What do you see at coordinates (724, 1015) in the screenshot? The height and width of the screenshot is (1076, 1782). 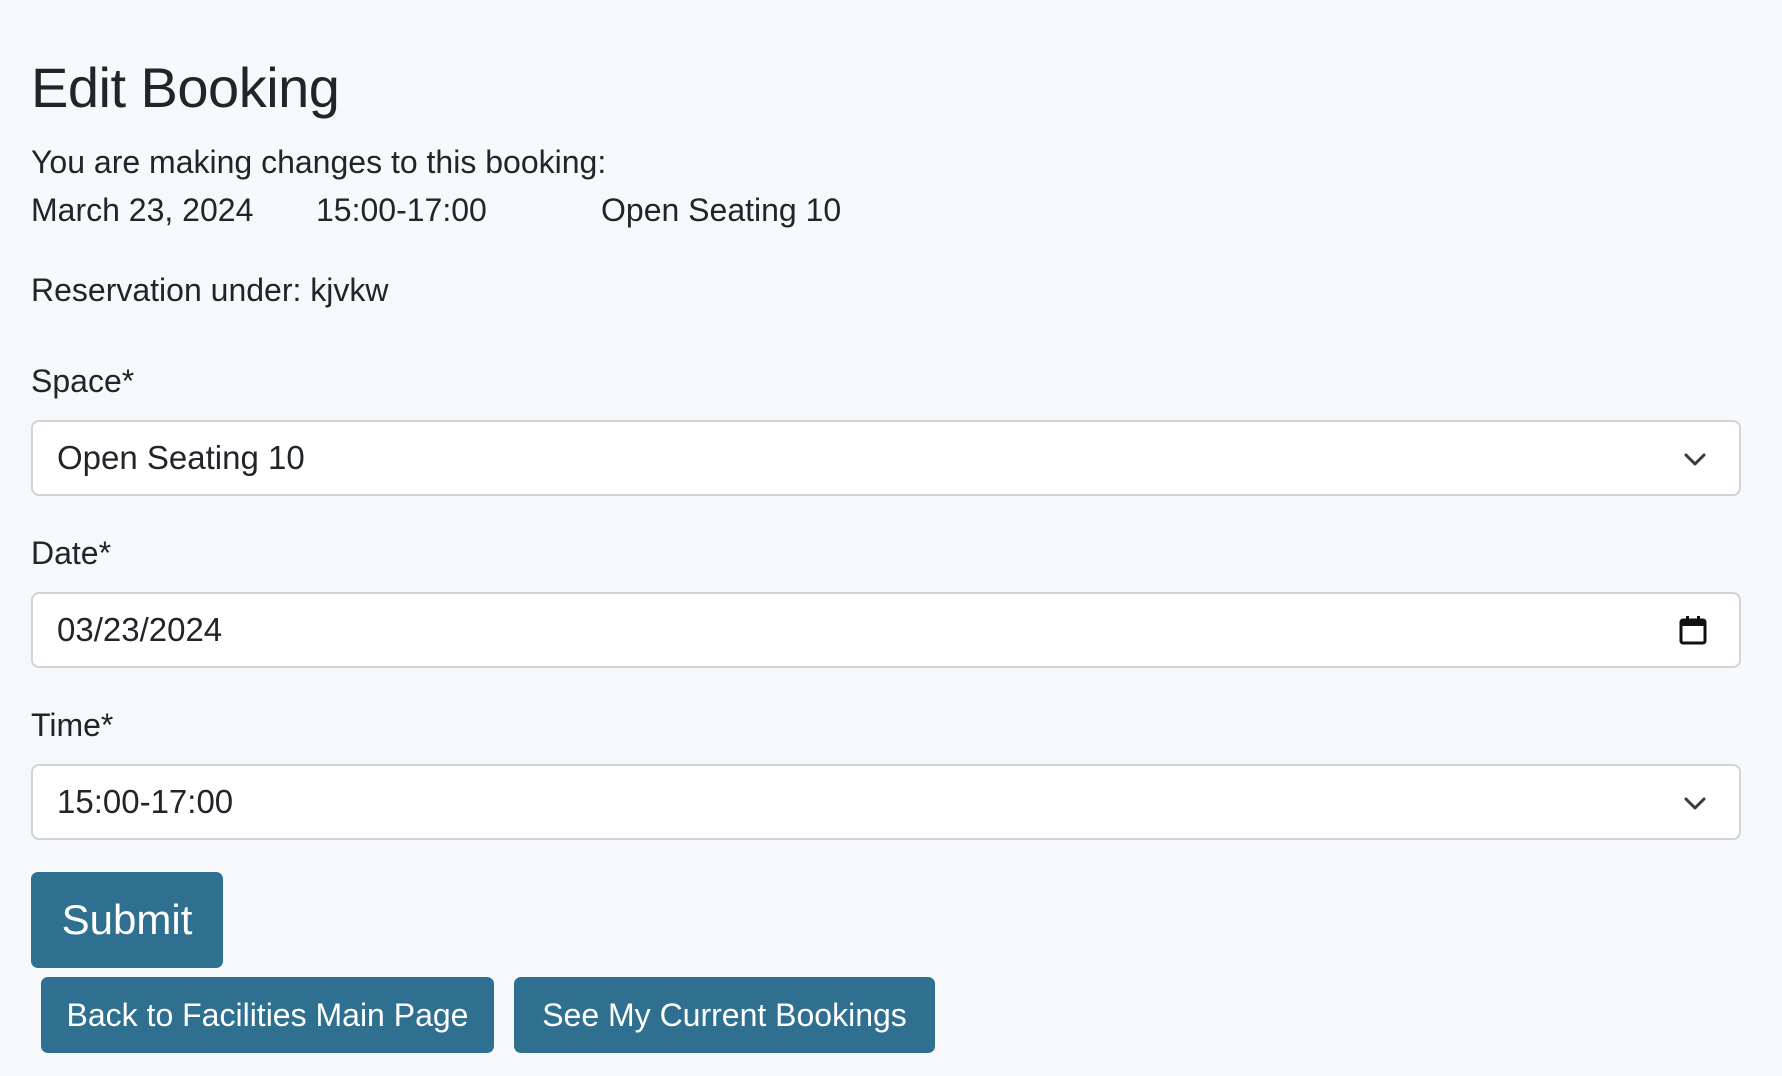 I see `see-my-bookings-button: See My Current Bookings` at bounding box center [724, 1015].